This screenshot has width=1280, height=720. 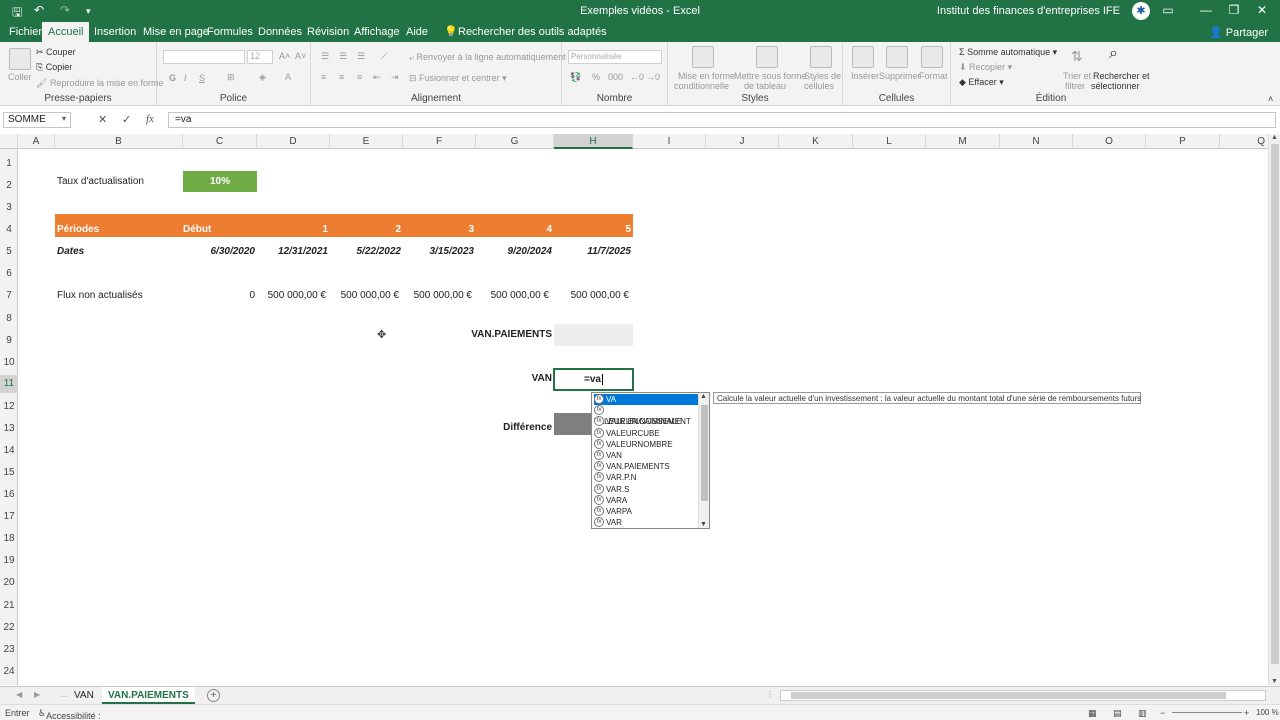 What do you see at coordinates (198, 230) in the screenshot?
I see `period-start-cell: Début` at bounding box center [198, 230].